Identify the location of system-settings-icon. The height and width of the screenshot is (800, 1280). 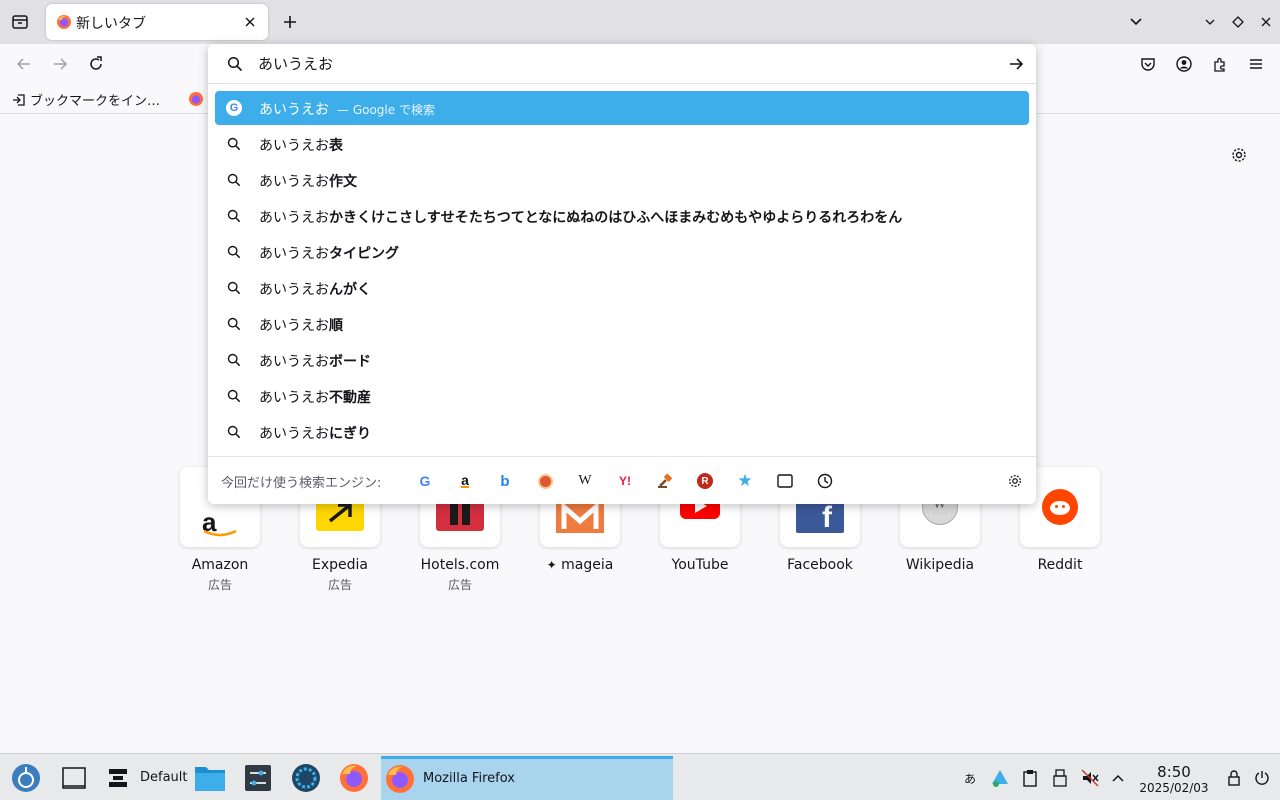
(258, 778).